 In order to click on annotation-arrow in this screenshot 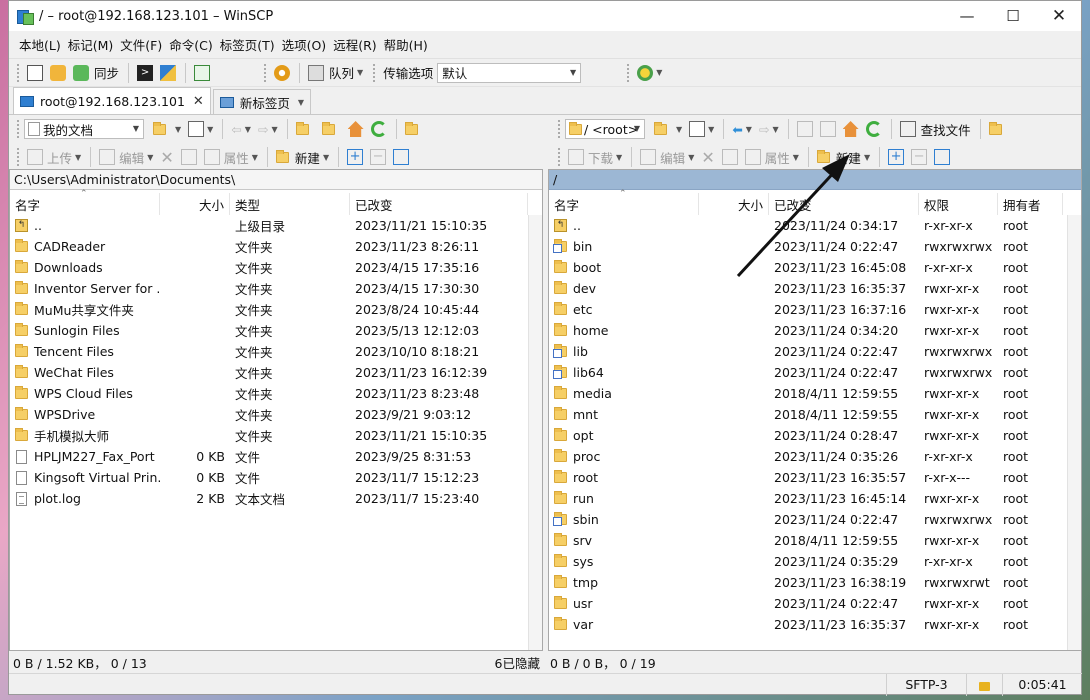, I will do `click(793, 216)`.